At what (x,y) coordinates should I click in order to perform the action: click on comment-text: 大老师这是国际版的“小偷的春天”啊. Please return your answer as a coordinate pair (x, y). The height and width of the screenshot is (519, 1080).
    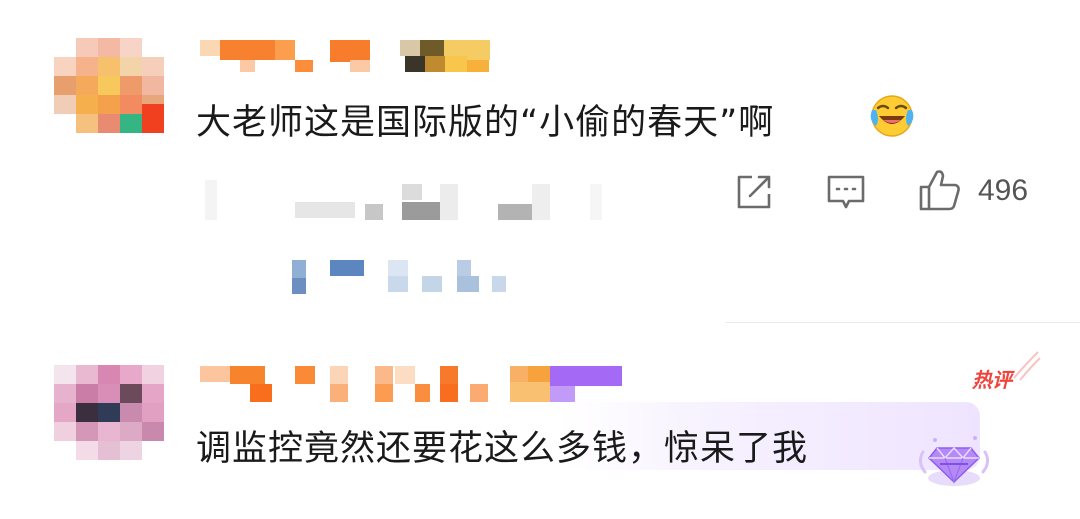
    Looking at the image, I should click on (485, 123).